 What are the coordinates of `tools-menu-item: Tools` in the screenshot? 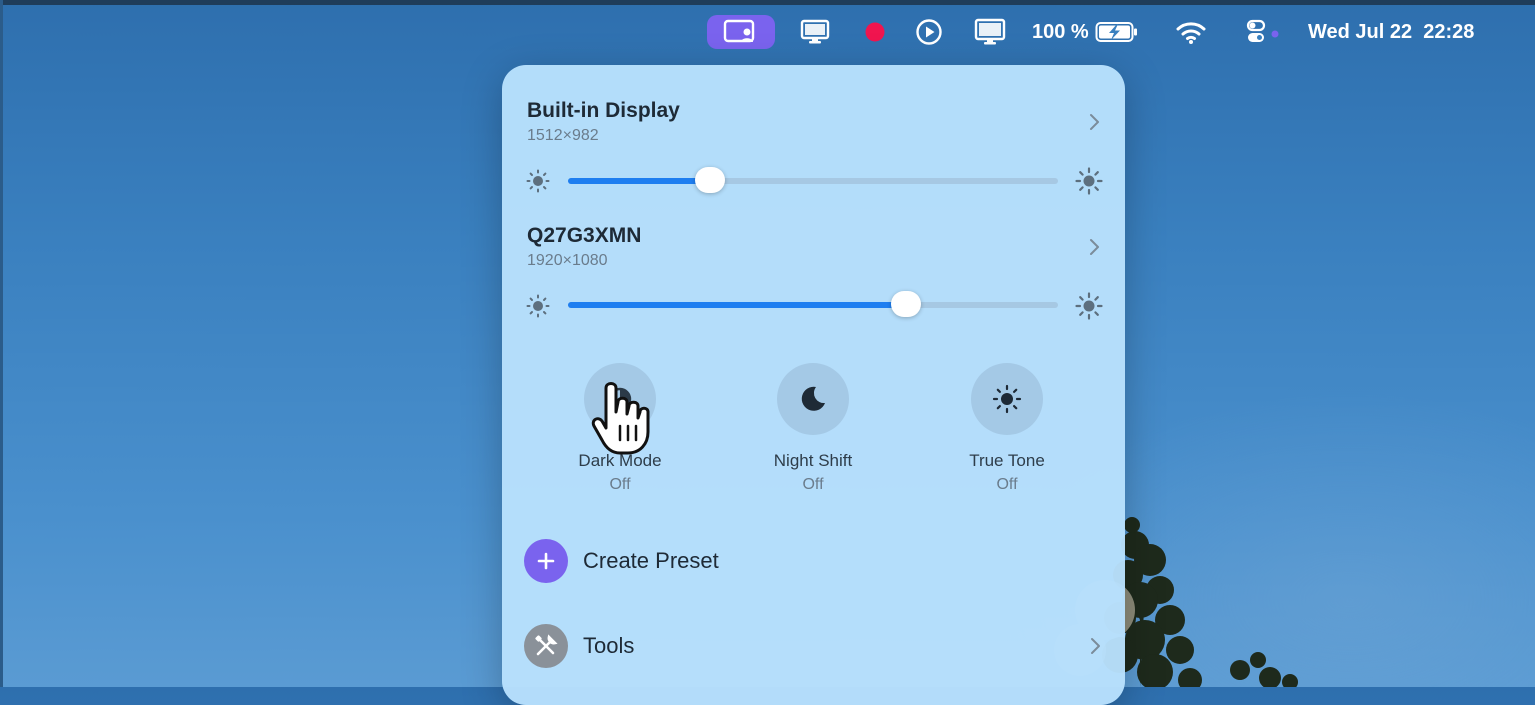 It's located at (814, 646).